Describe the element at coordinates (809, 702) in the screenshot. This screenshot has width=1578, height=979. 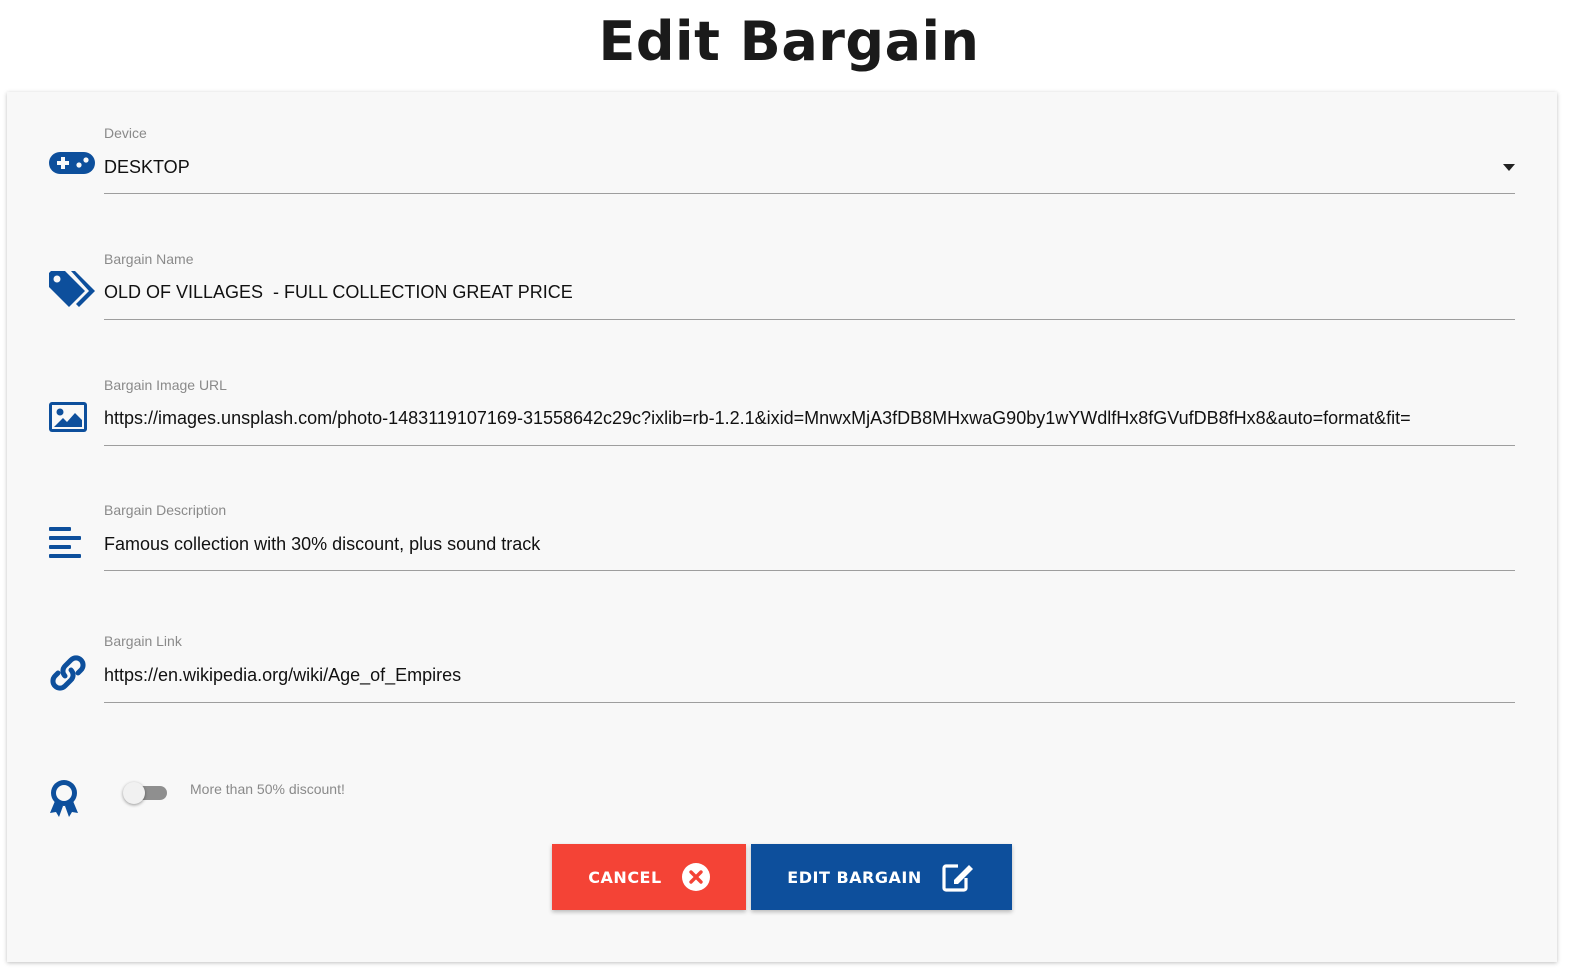
I see `bargain-link-underline` at that location.